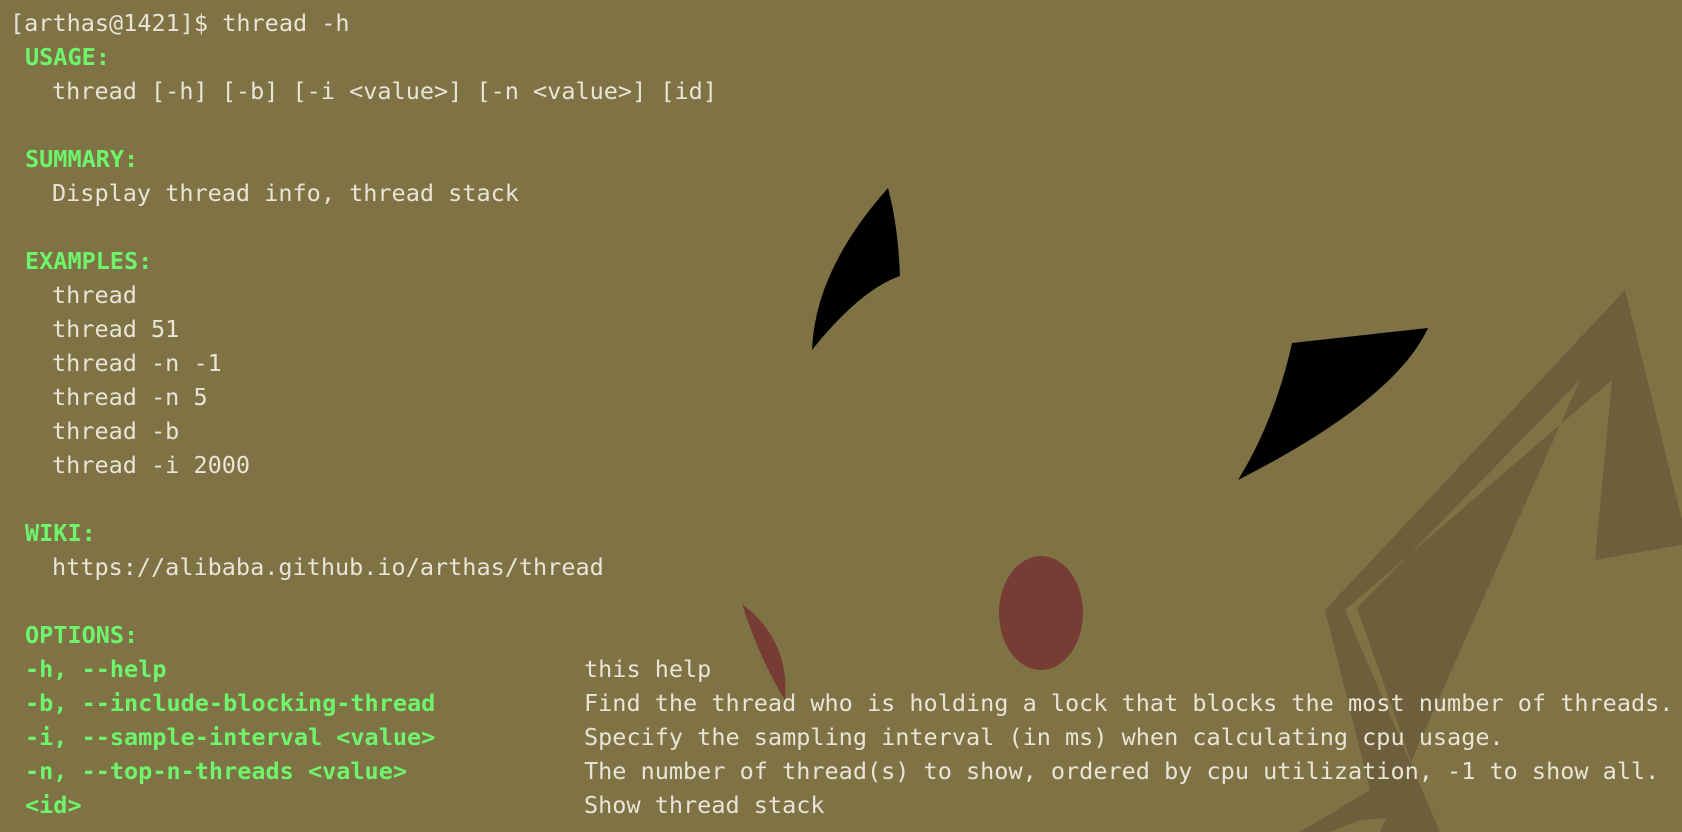 The image size is (1682, 832). I want to click on summary-heading: SUMMARY:, so click(82, 159).